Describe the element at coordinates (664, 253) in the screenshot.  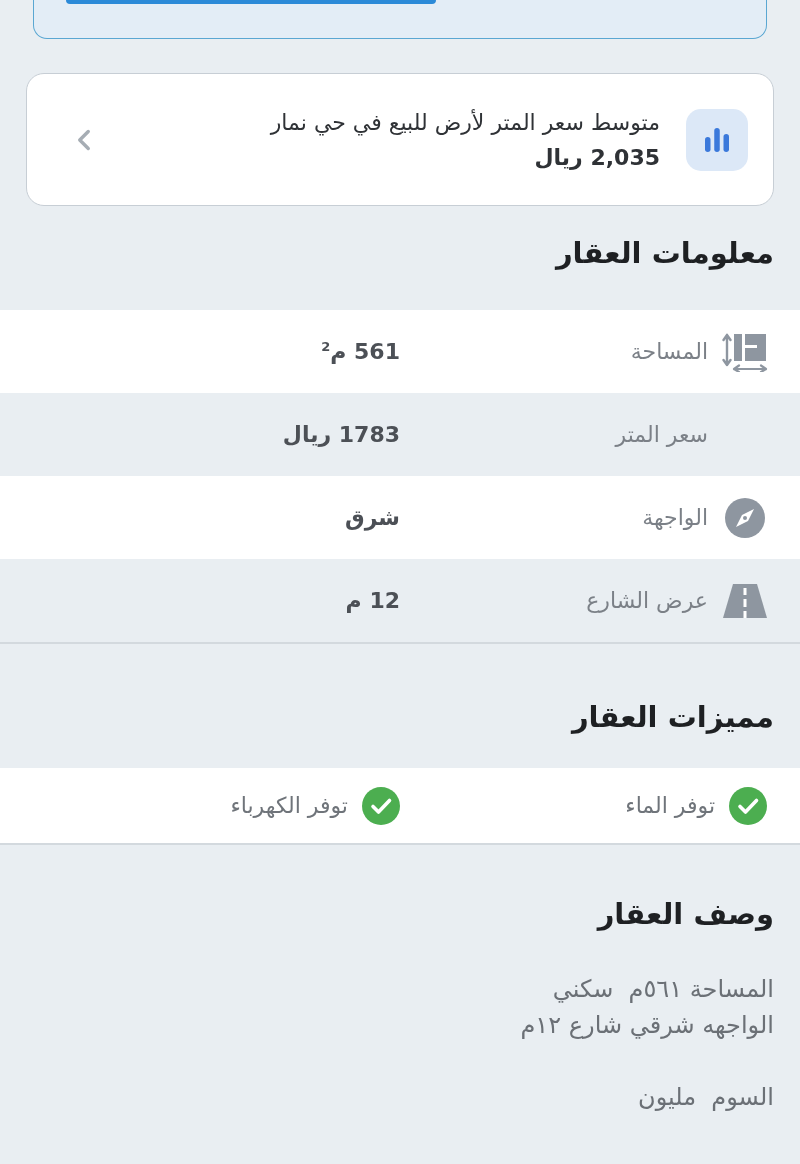
I see `section-heading: معلومات العقار` at that location.